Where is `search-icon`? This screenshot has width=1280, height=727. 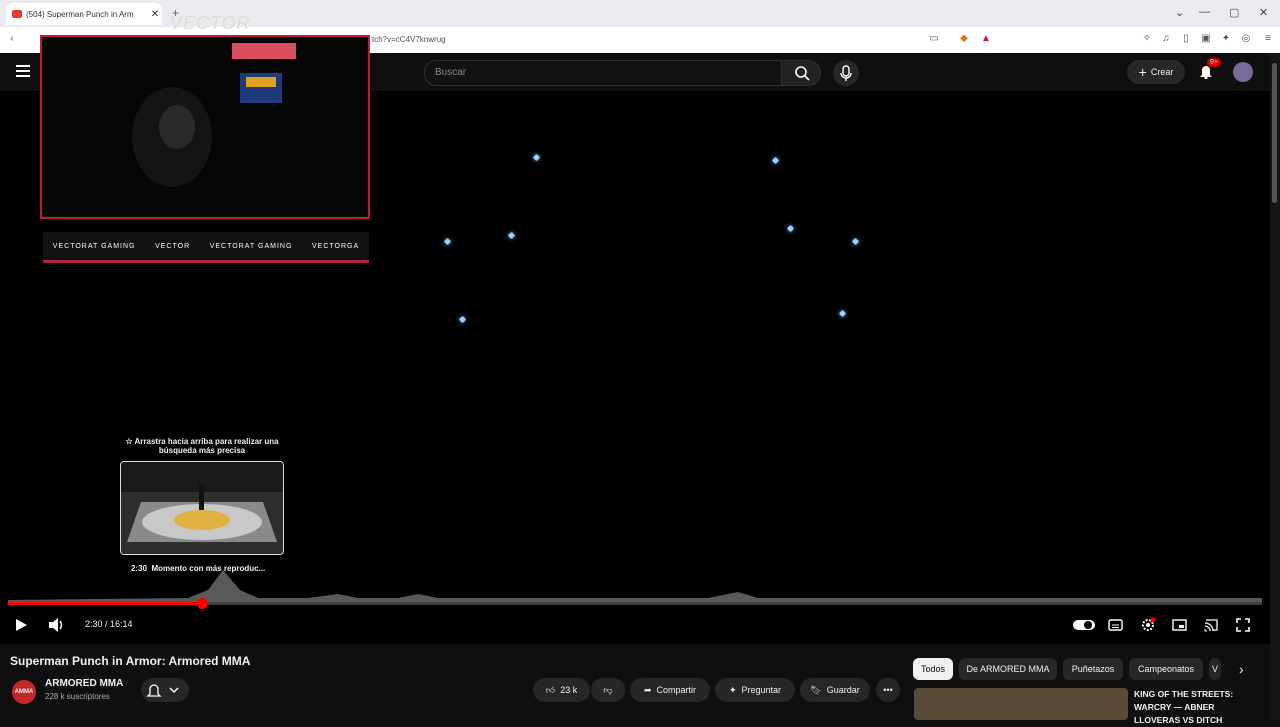
search-icon is located at coordinates (802, 73).